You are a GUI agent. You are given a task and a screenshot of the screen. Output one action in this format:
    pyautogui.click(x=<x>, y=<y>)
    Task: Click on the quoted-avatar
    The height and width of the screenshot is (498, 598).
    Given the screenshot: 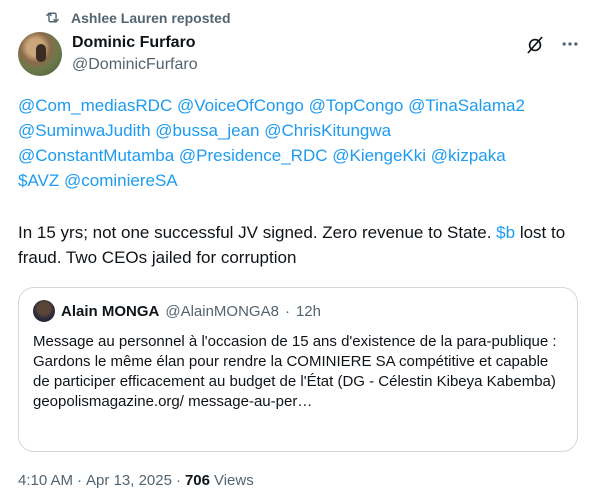 What is the action you would take?
    pyautogui.click(x=44, y=311)
    